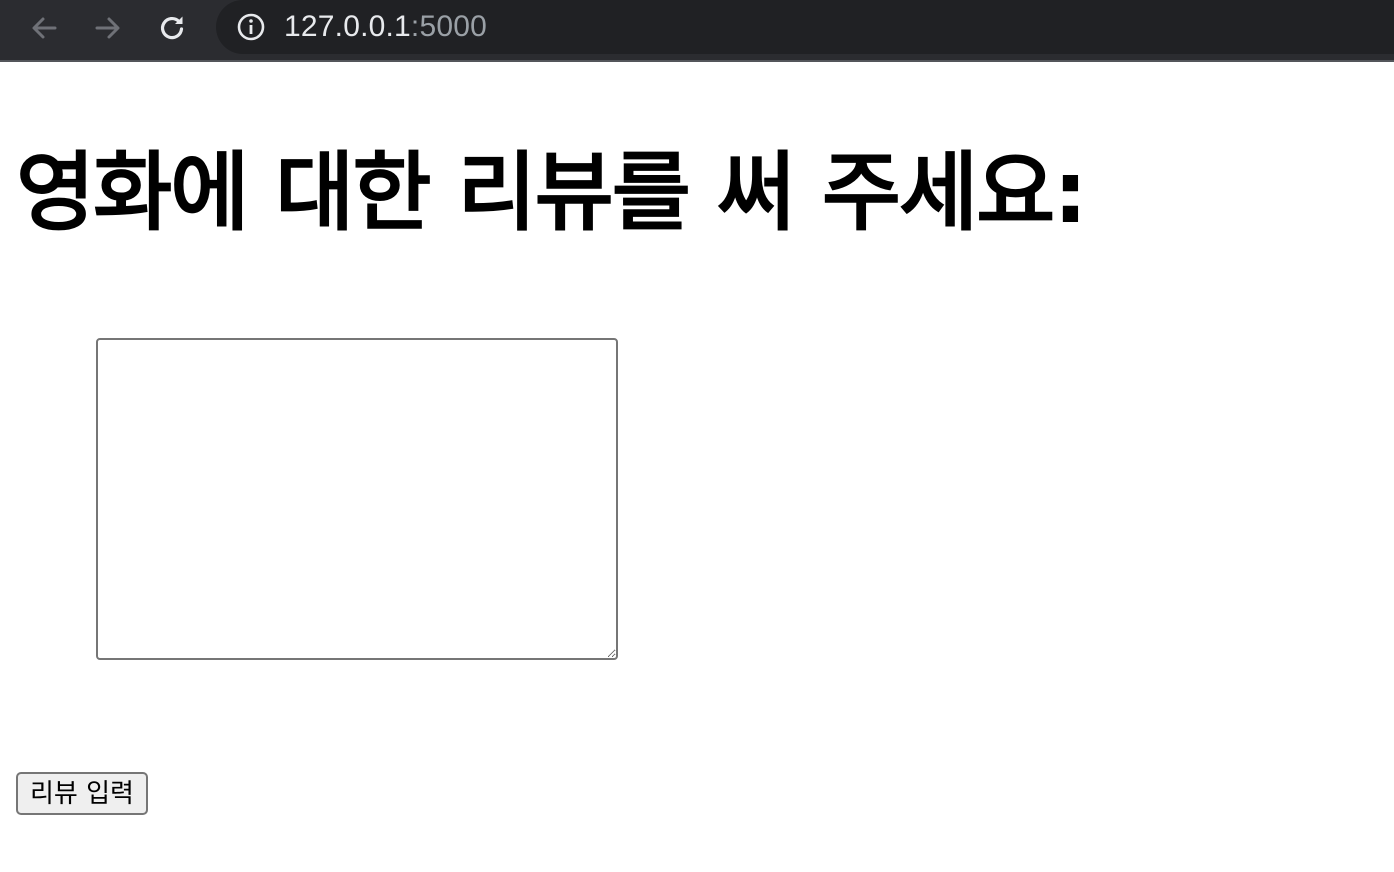  I want to click on url-host: 127.0.0.1, so click(347, 26).